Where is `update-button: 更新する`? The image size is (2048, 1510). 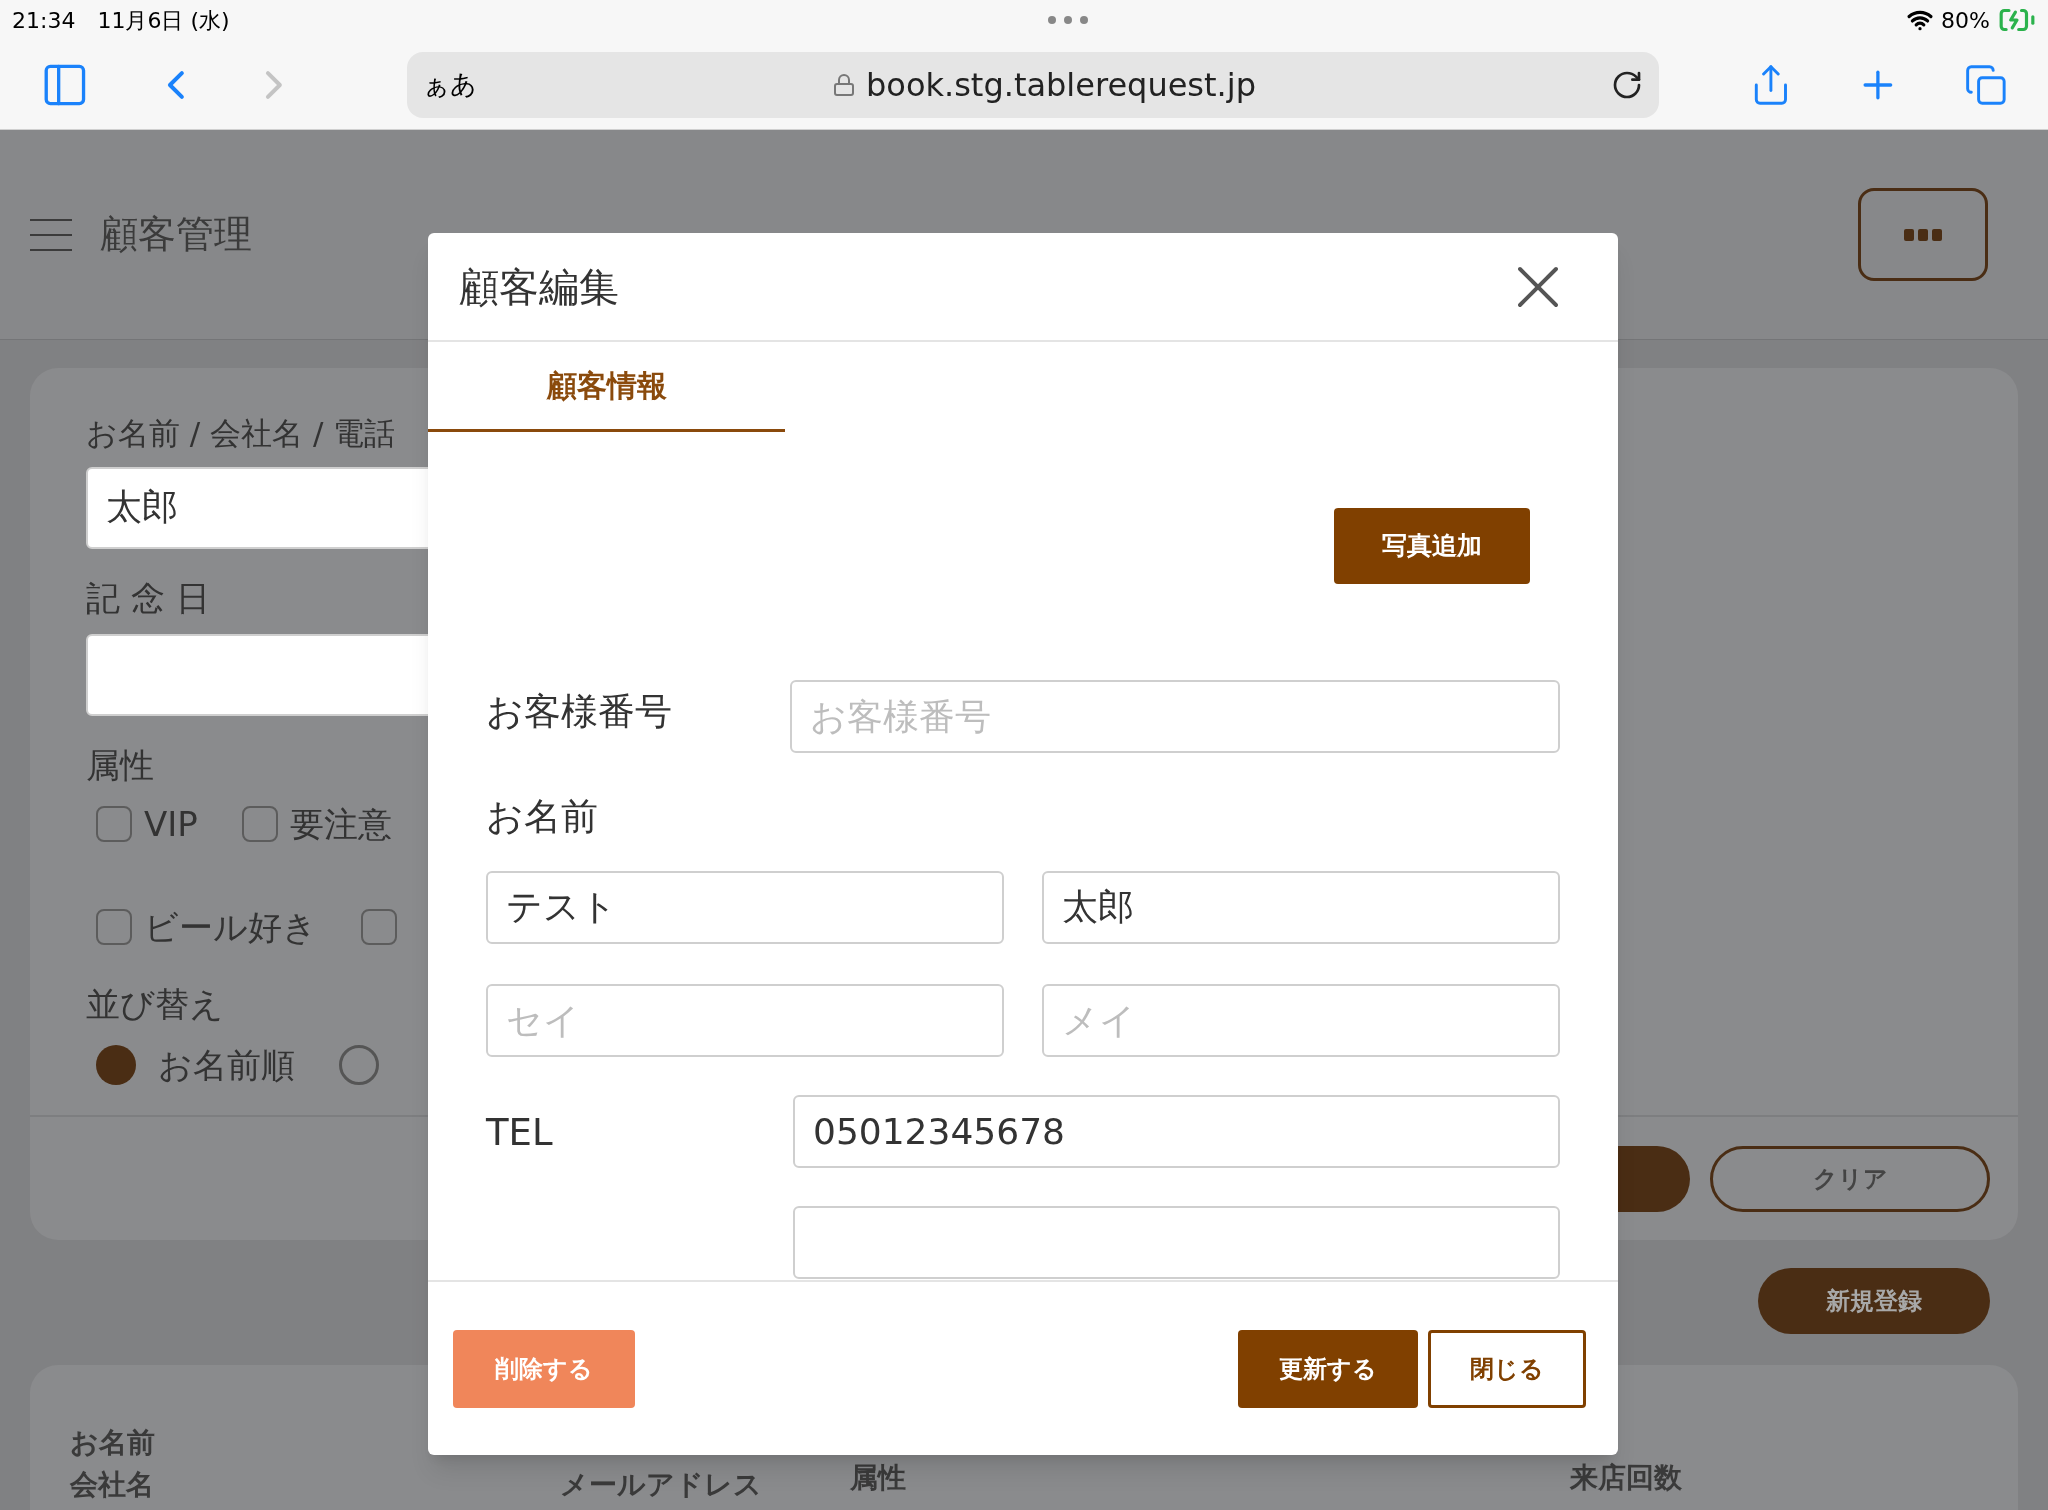
update-button: 更新する is located at coordinates (1328, 1368).